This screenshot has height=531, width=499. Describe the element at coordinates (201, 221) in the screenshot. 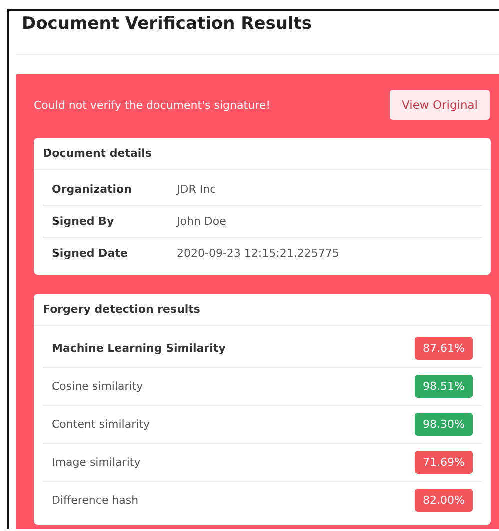

I see `detail-value: John Doe` at that location.